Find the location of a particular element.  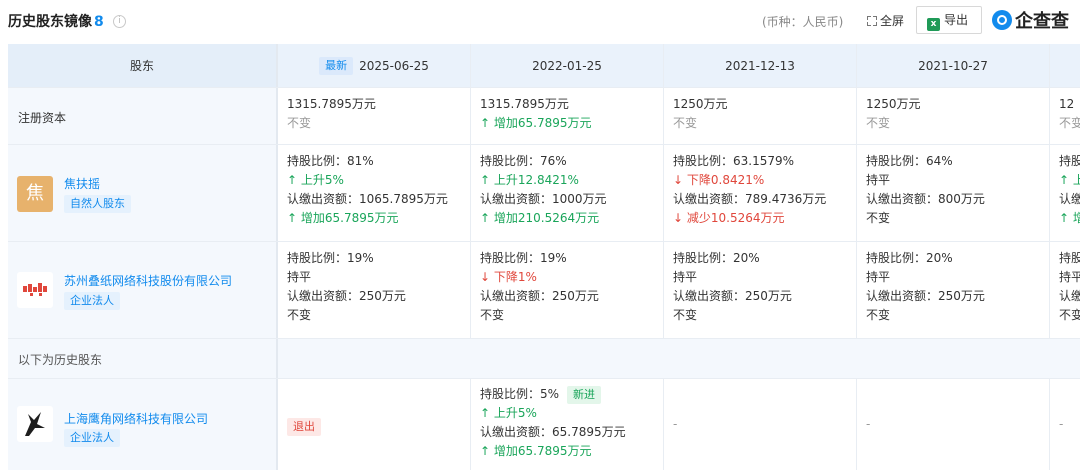

holding-ratio: 持股比例：5% is located at coordinates (520, 394).